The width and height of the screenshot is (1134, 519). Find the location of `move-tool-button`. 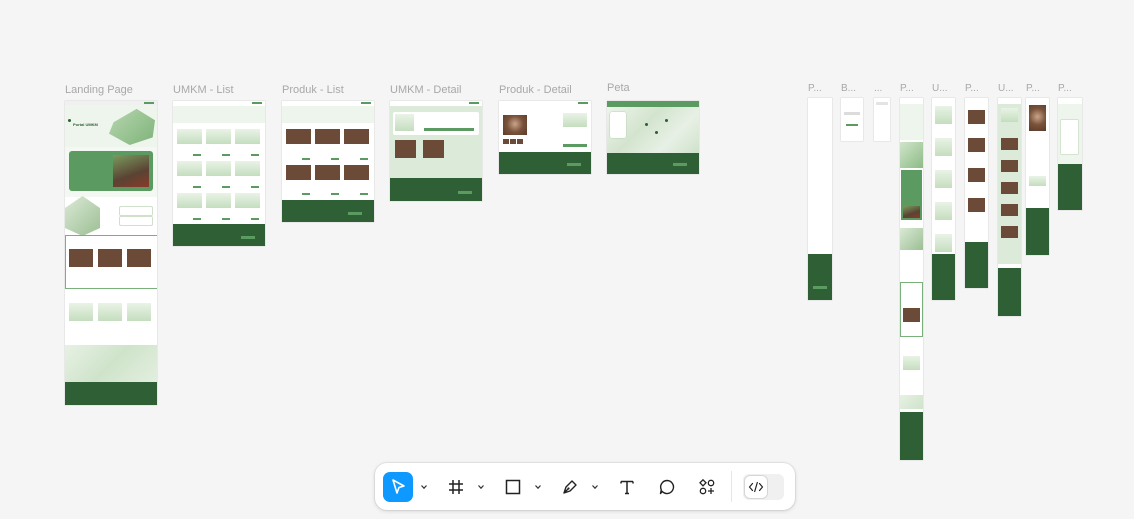

move-tool-button is located at coordinates (398, 487).